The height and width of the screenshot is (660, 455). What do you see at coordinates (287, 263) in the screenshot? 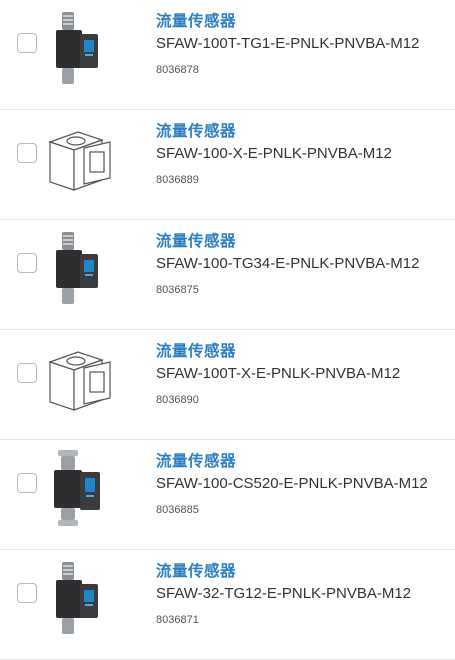
I see `product-name: SFAW-100-TG34-E-PNLK-PNVBA-M12` at bounding box center [287, 263].